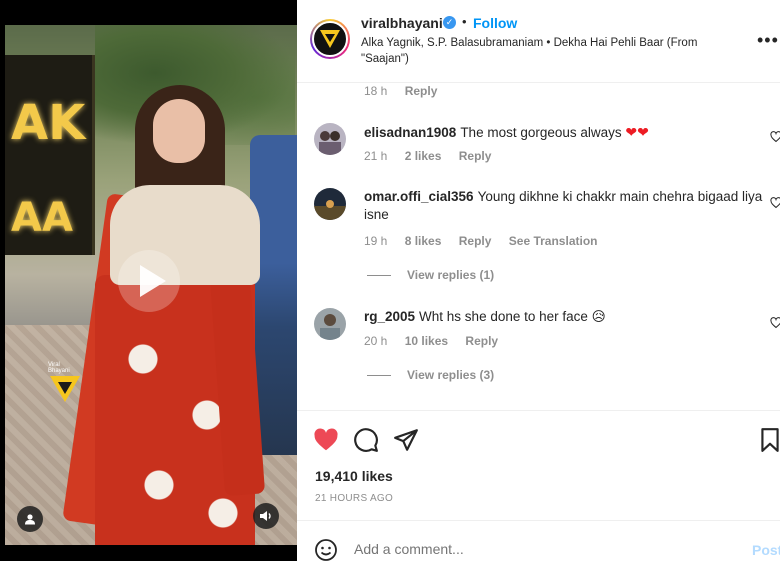 The height and width of the screenshot is (561, 780). I want to click on share-icon, so click(406, 440).